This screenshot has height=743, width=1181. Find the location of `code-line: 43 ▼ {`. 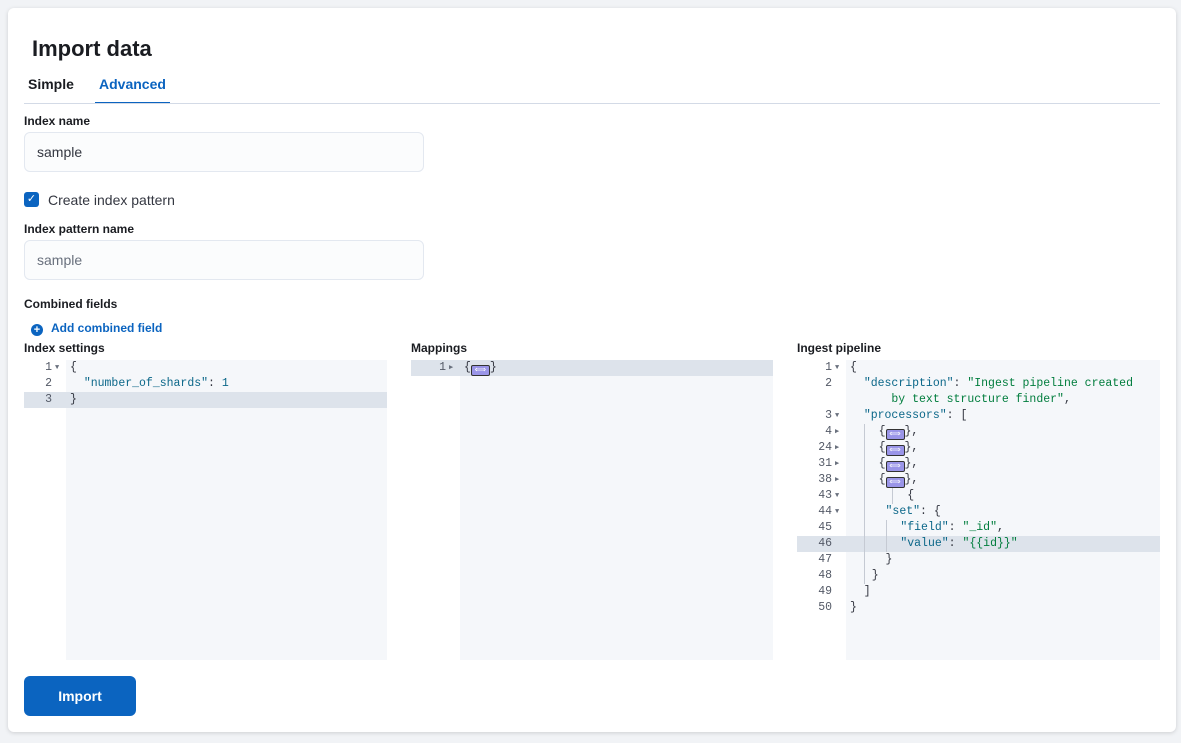

code-line: 43 ▼ { is located at coordinates (978, 496).